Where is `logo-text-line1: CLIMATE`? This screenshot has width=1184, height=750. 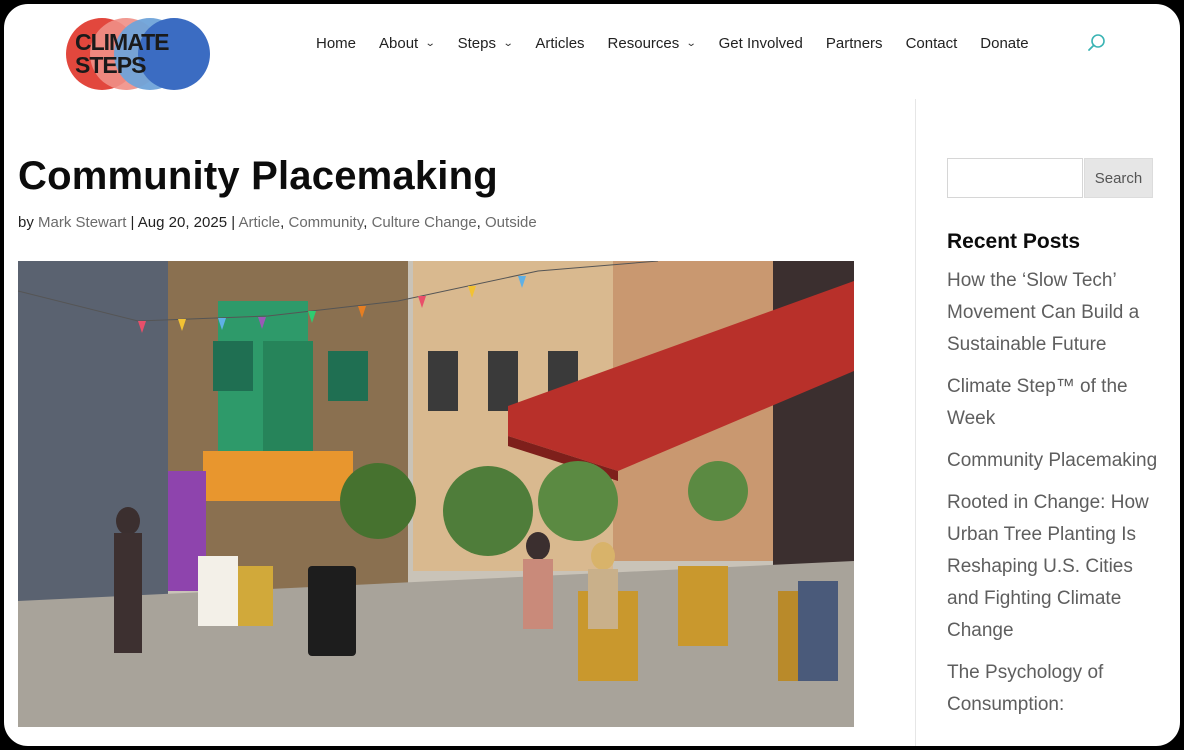 logo-text-line1: CLIMATE is located at coordinates (122, 42).